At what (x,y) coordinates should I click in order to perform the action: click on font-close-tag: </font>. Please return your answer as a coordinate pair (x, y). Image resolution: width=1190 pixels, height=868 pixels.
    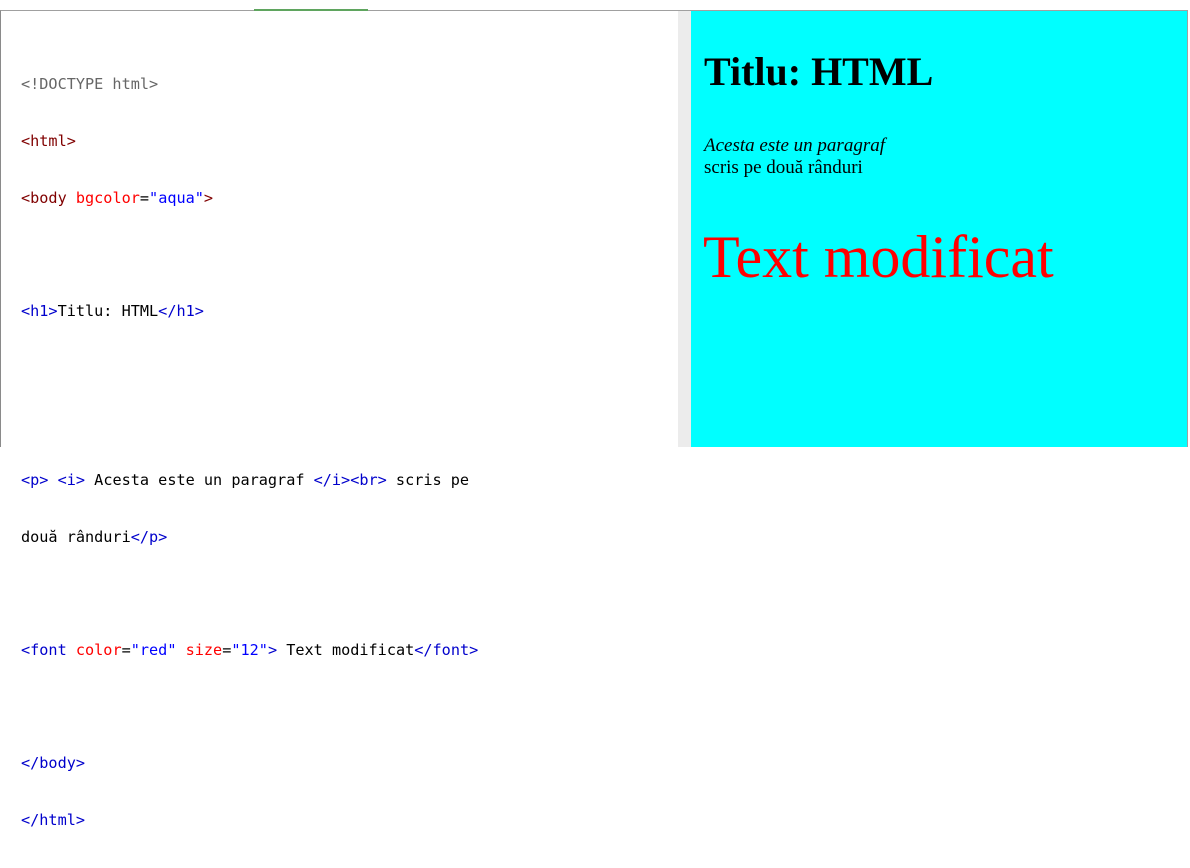
    Looking at the image, I should click on (446, 650).